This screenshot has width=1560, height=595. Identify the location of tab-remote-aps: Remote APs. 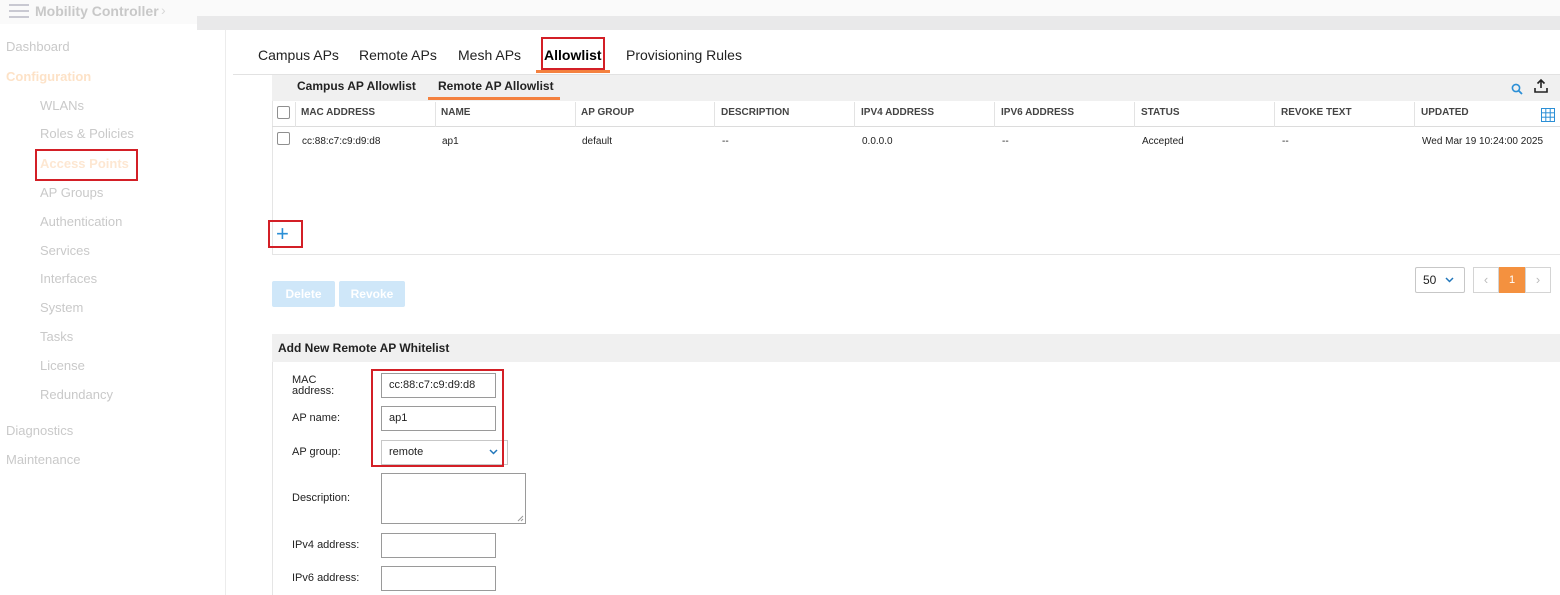
(398, 55).